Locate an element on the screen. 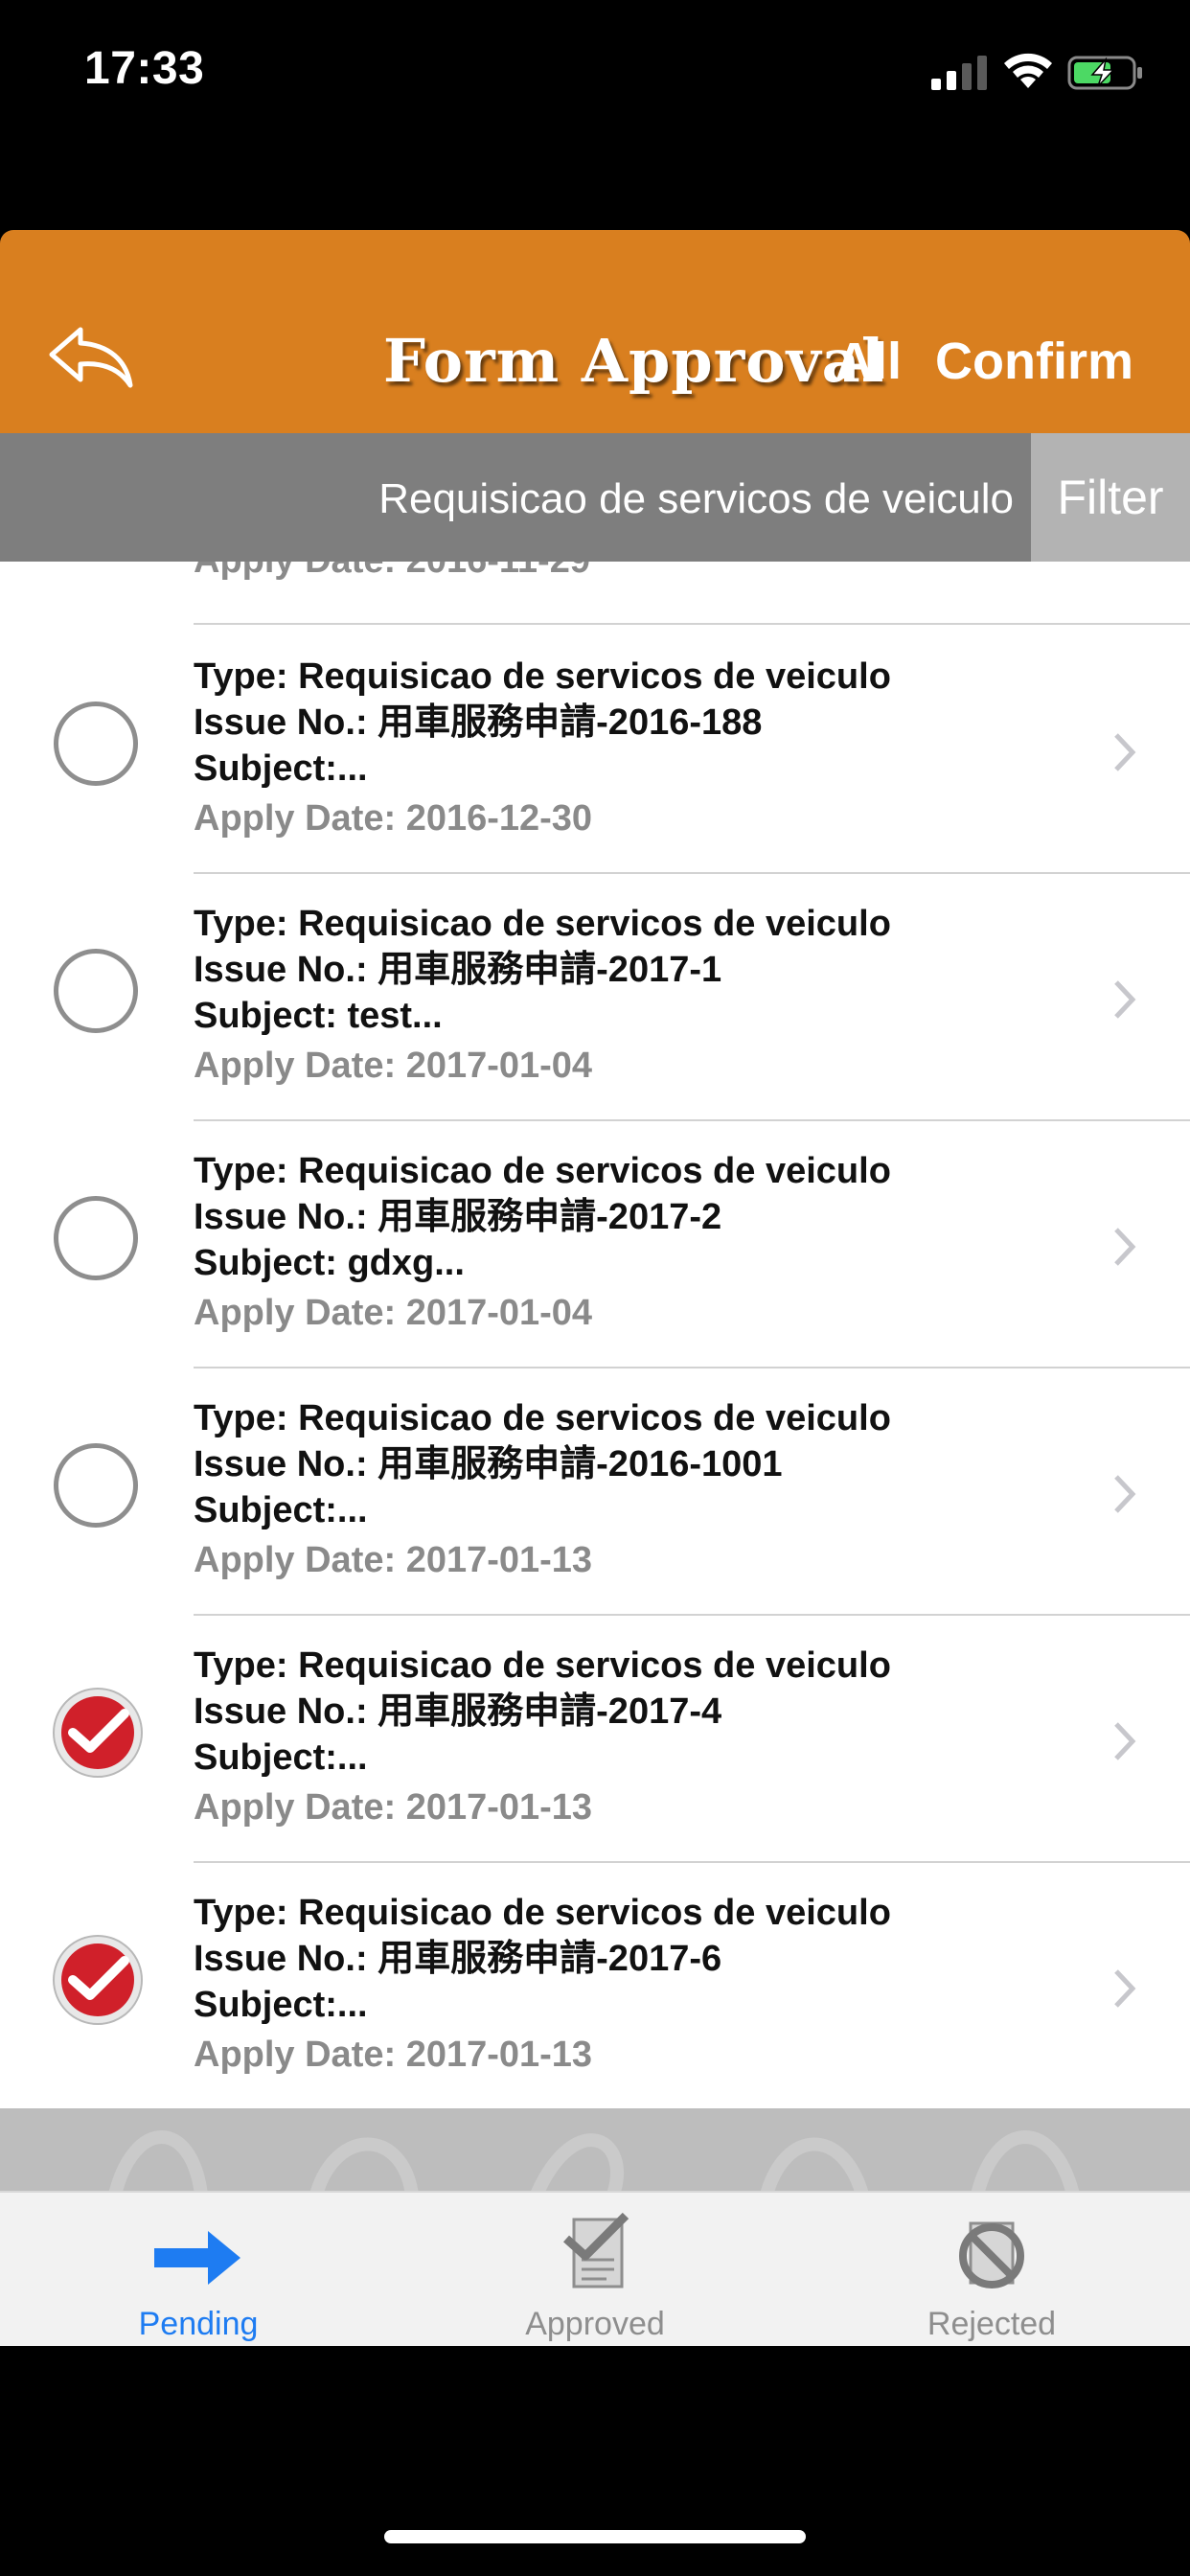 The image size is (1190, 2576). wifi-icon is located at coordinates (1028, 70).